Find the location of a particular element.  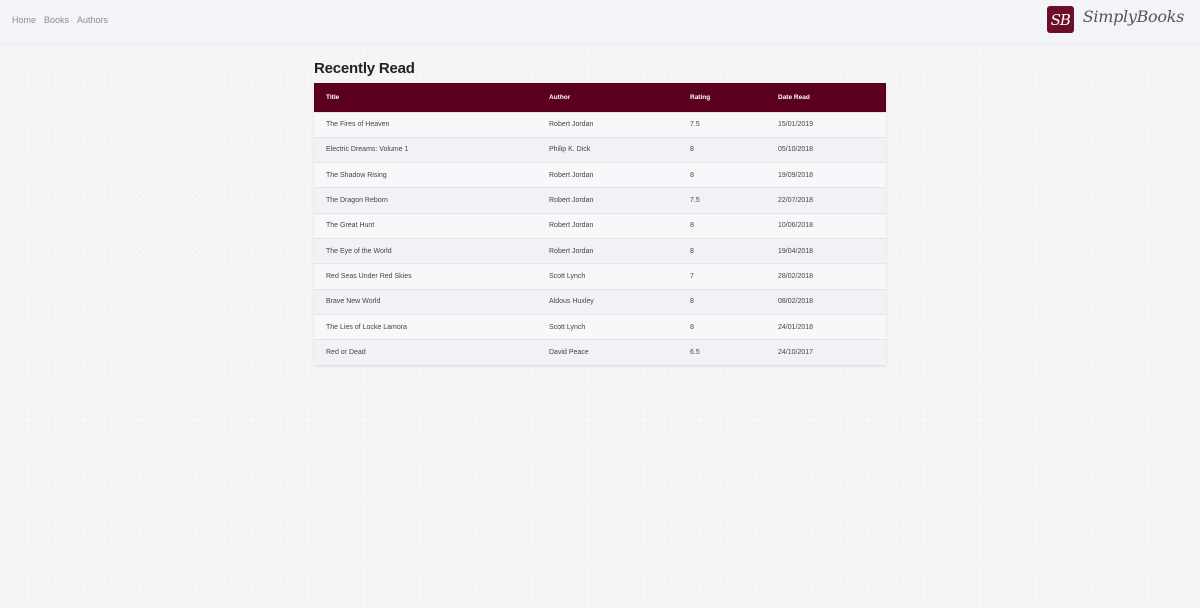

cell-date-read: 28/02/2018 is located at coordinates (796, 276).